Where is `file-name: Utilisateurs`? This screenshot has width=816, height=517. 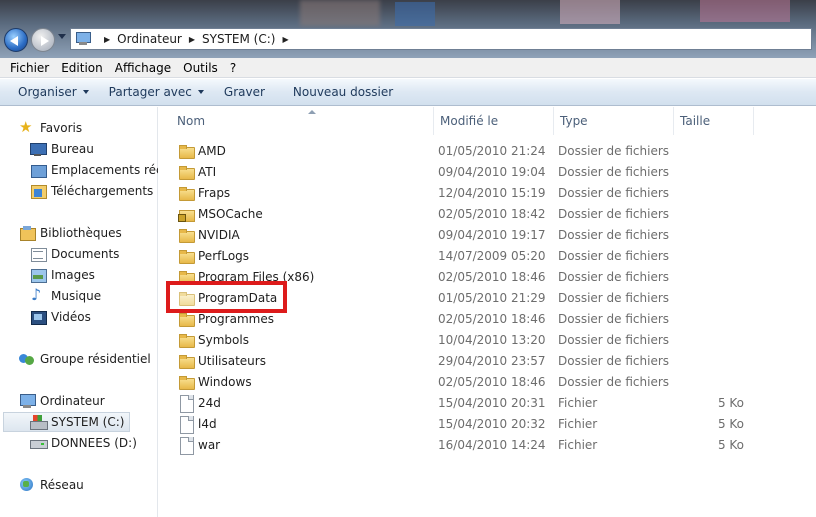 file-name: Utilisateurs is located at coordinates (232, 360).